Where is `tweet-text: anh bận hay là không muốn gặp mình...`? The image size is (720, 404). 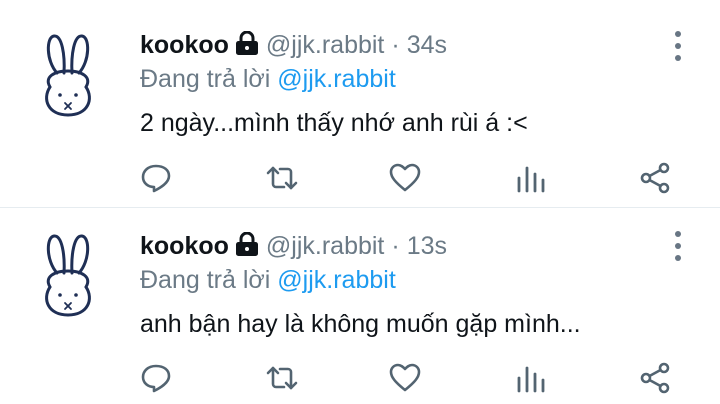 tweet-text: anh bận hay là không muốn gặp mình... is located at coordinates (360, 324).